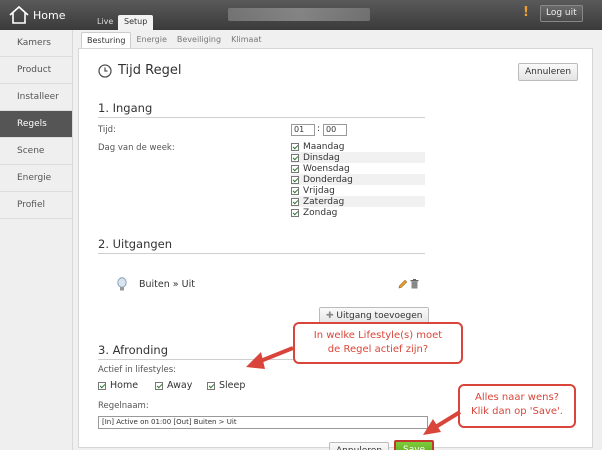  What do you see at coordinates (548, 72) in the screenshot?
I see `cancel-button-top: Annuleren` at bounding box center [548, 72].